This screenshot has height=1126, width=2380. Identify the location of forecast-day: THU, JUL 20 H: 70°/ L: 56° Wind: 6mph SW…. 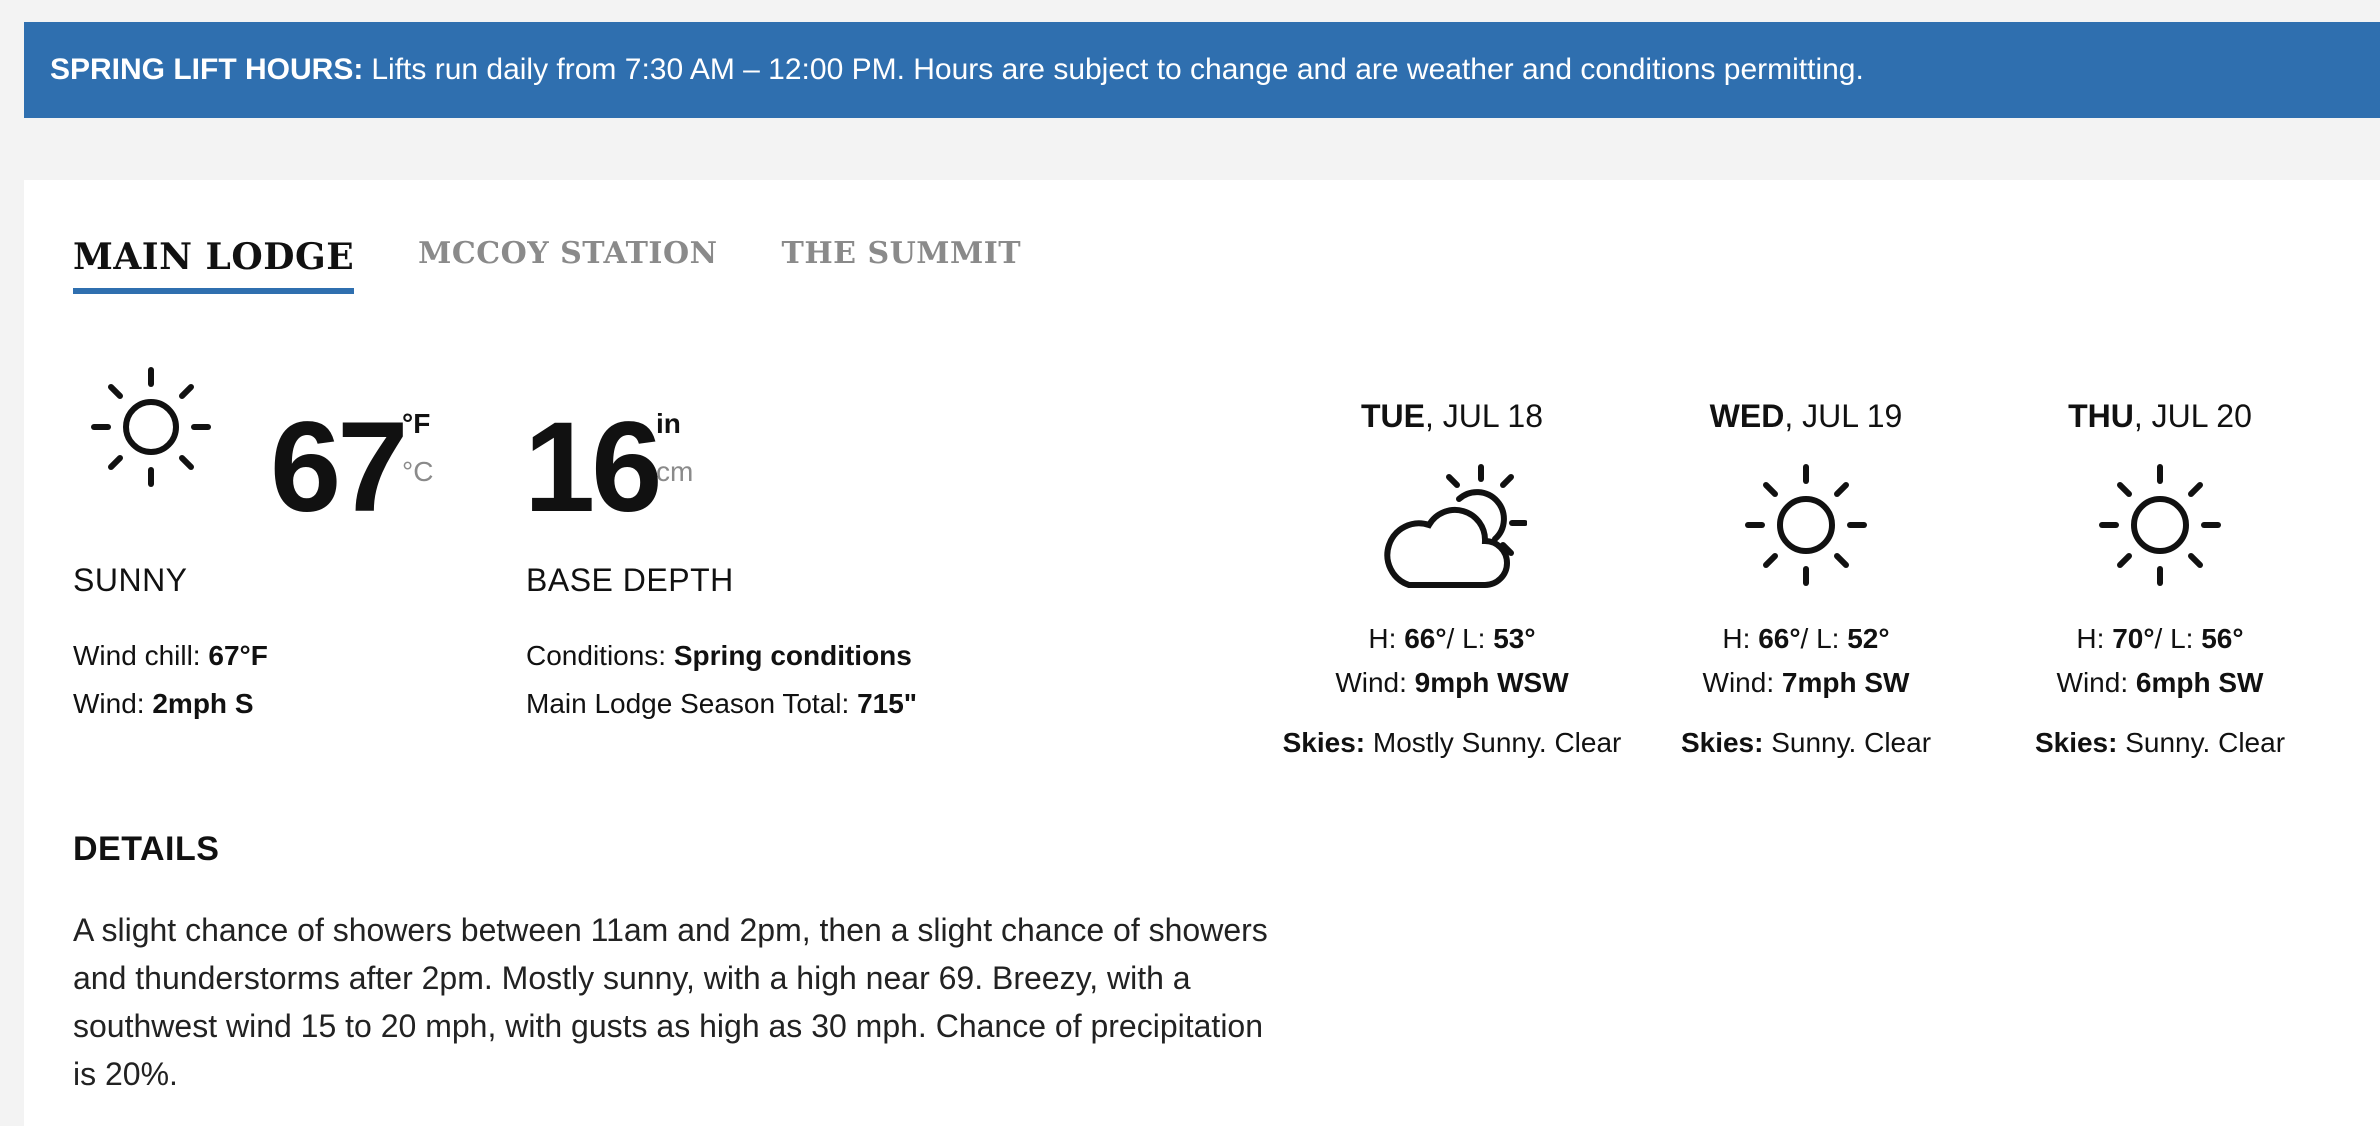
(2160, 578).